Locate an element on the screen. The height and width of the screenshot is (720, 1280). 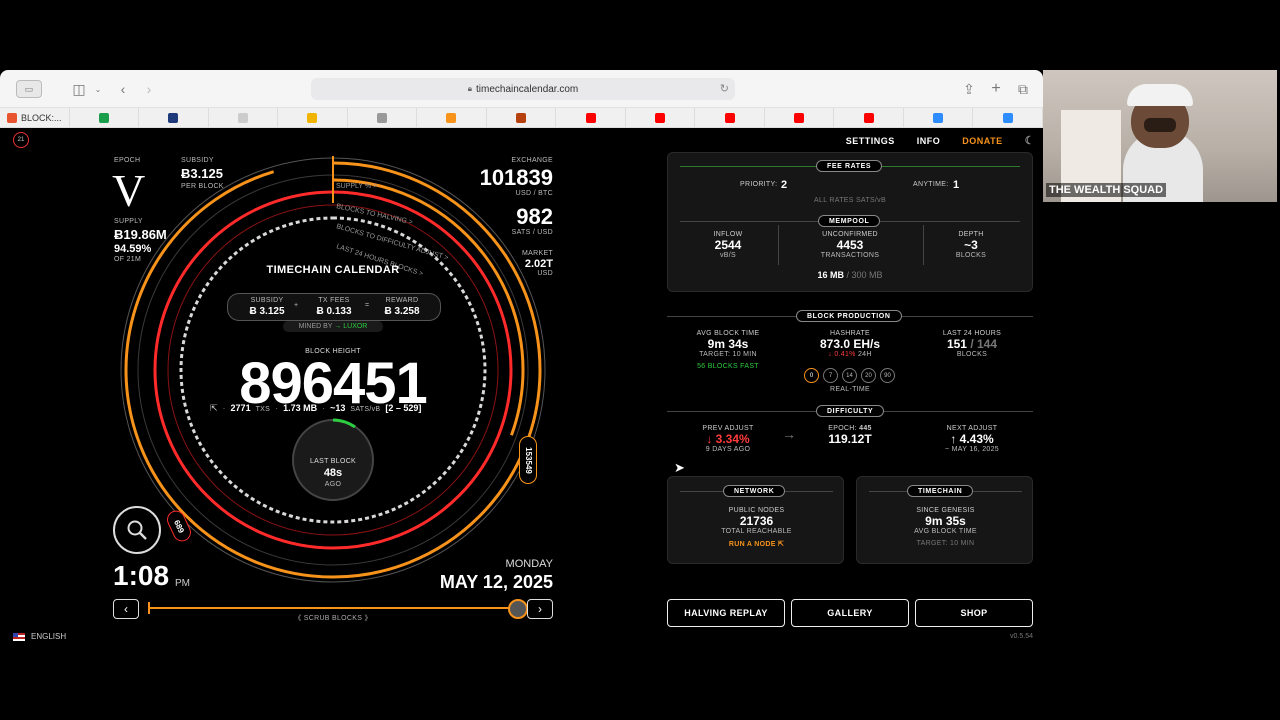
mouse-cursor-icon: ➤ is located at coordinates (679, 467).